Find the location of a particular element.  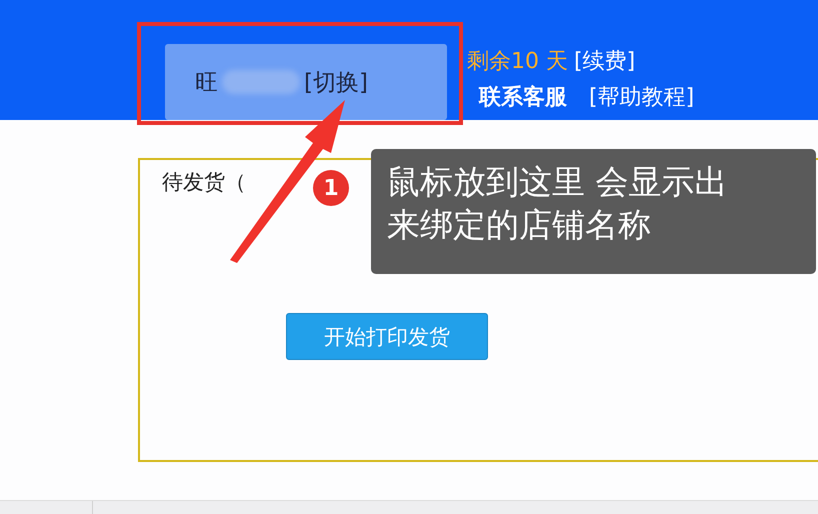

remaining-days: 剩余10 天 is located at coordinates (517, 61).